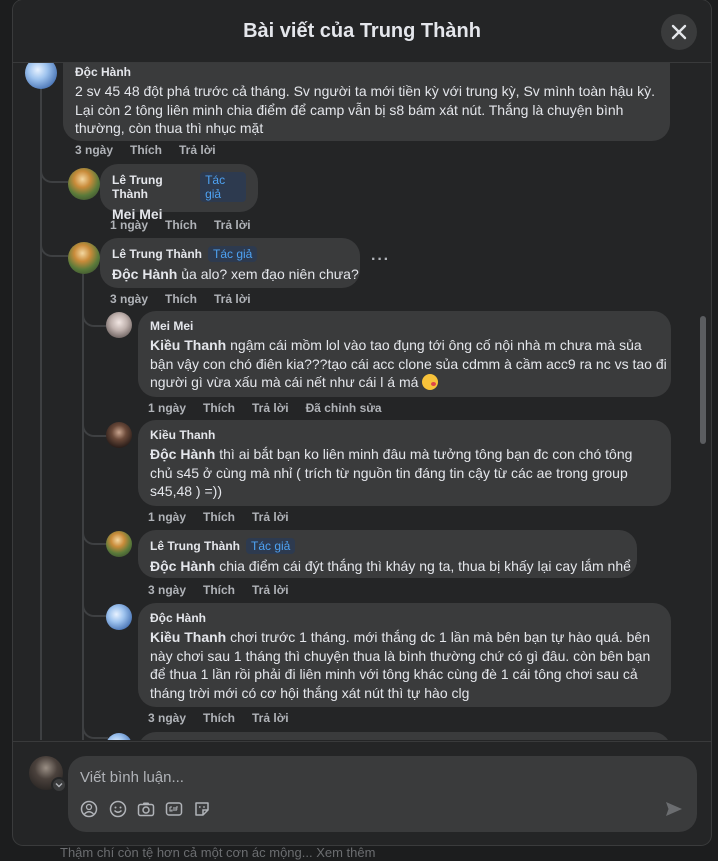 The width and height of the screenshot is (718, 861). I want to click on sticker-icon, so click(202, 809).